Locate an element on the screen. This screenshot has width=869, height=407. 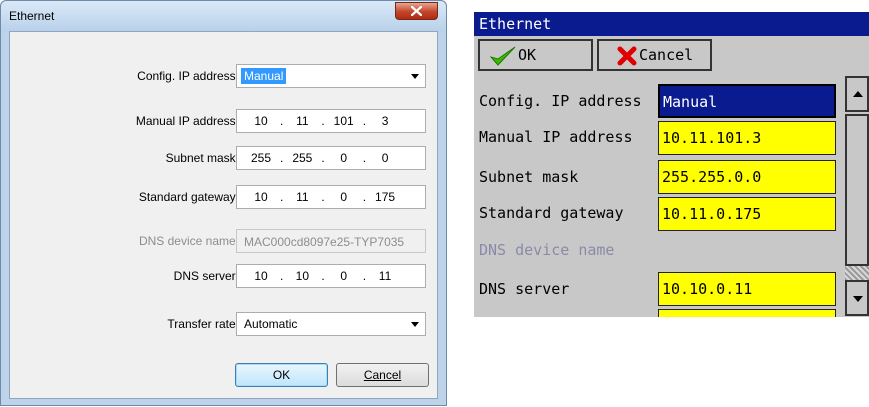
transfer-rate-label: Transfer rate: is located at coordinates (203, 324).